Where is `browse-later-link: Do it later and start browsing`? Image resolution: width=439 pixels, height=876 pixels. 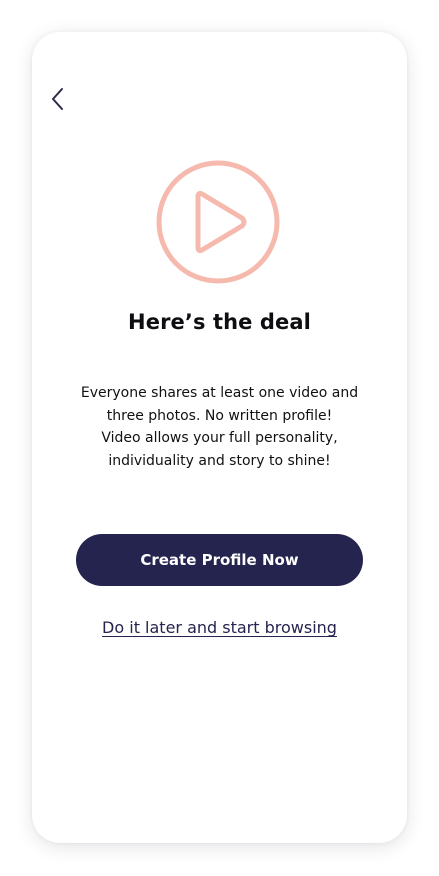 browse-later-link: Do it later and start browsing is located at coordinates (219, 627).